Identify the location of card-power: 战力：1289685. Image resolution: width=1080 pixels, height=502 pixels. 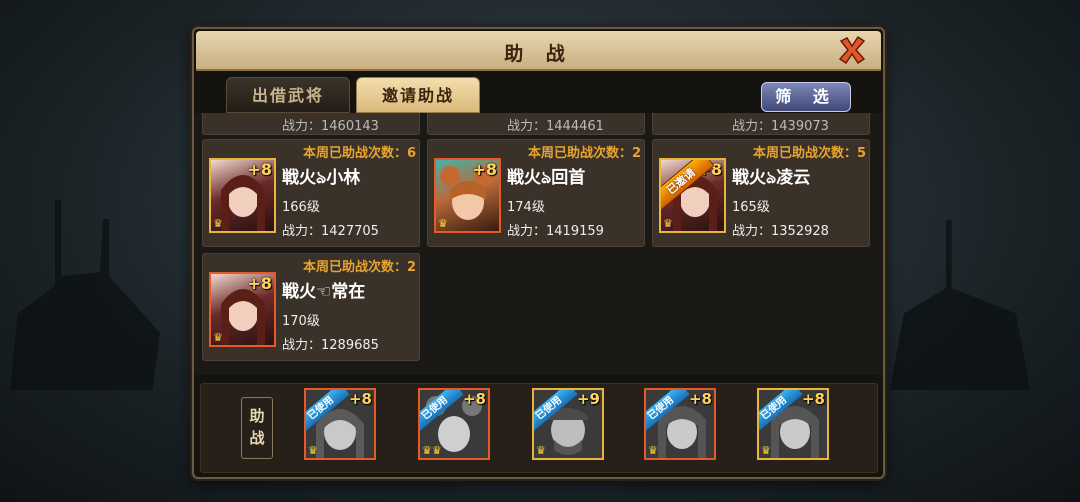
(330, 345).